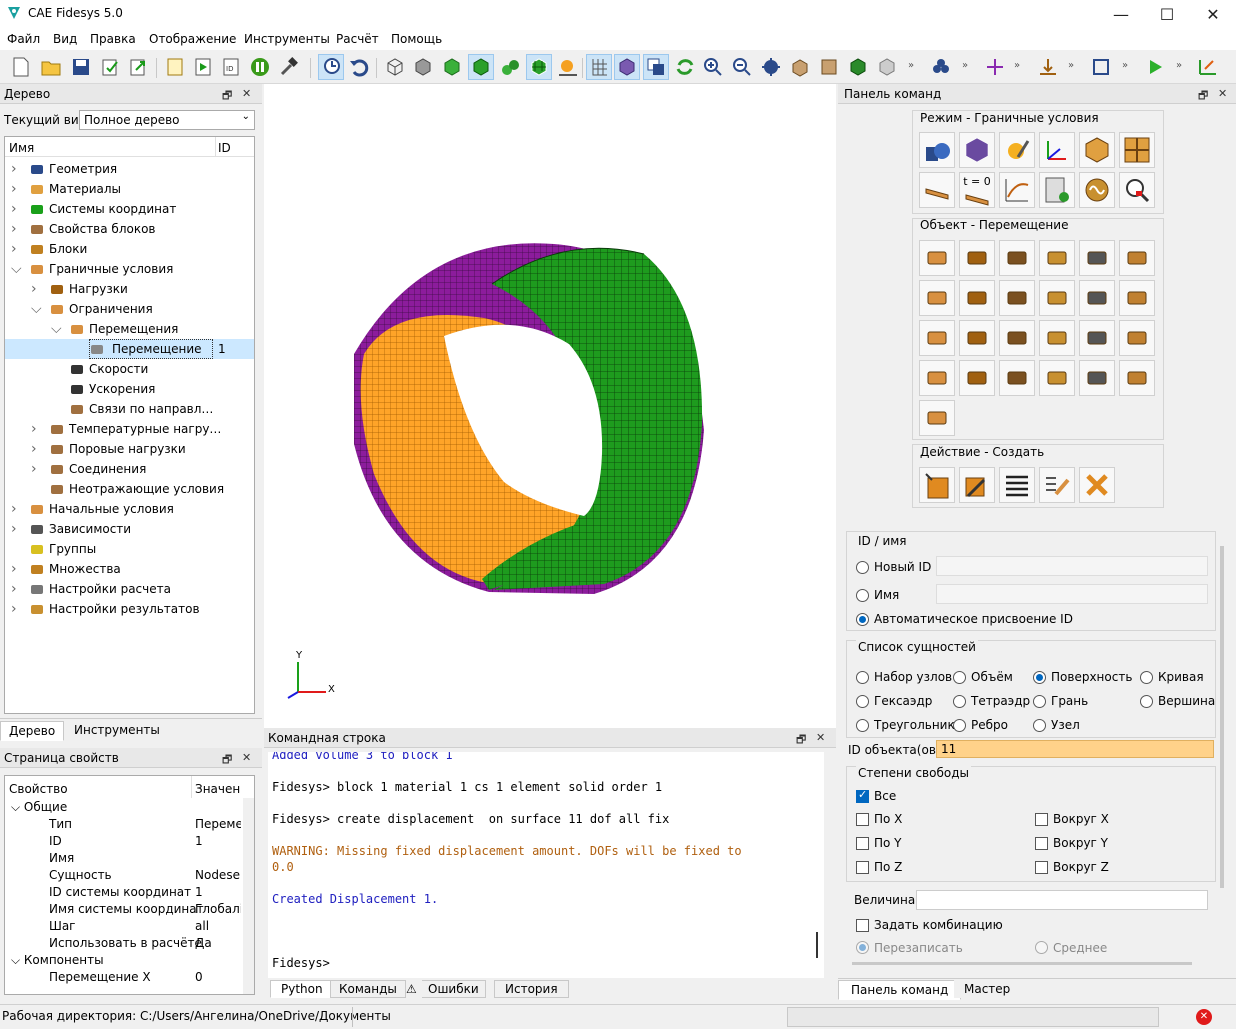  I want to click on run-icon, so click(1155, 67).